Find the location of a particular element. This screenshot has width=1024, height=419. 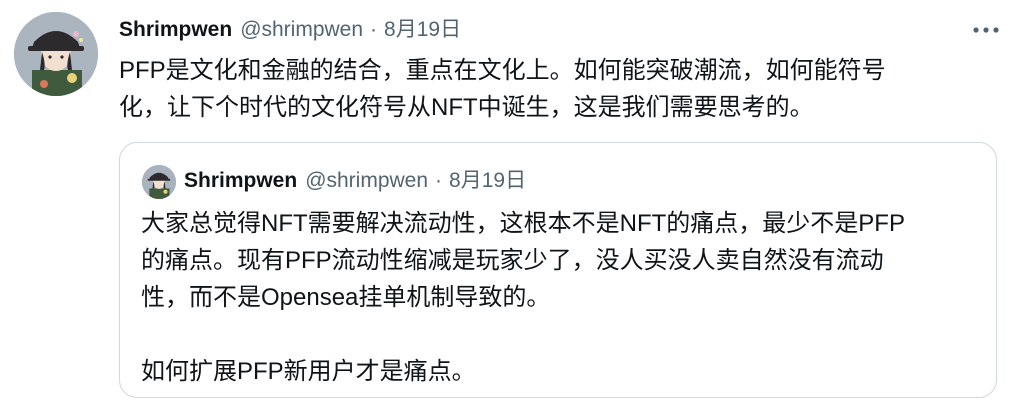

quoted-text-line: 如何扩展PFP新用户才是痛点。 is located at coordinates (308, 371).